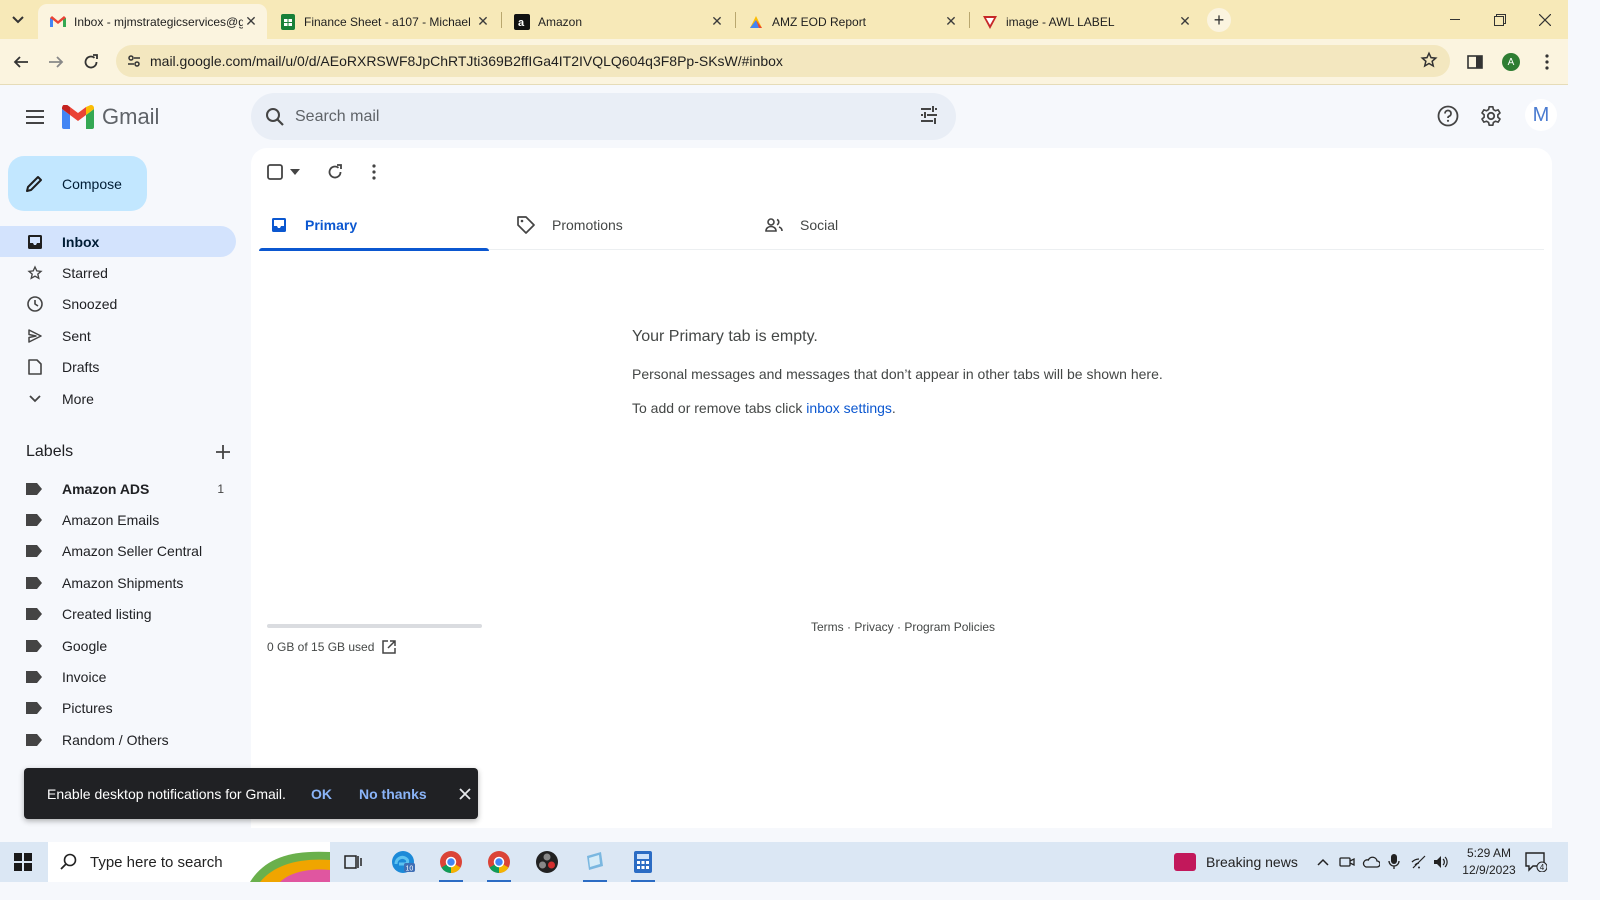 This screenshot has width=1600, height=900. What do you see at coordinates (1419, 862) in the screenshot?
I see `wifi-icon` at bounding box center [1419, 862].